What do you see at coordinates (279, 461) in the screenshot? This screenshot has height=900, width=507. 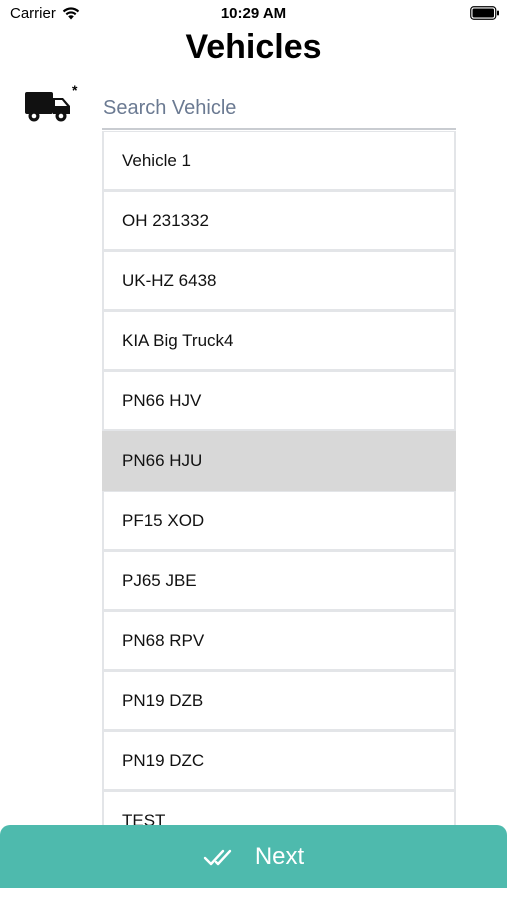 I see `vehicle-list-item: PN66 HJU` at bounding box center [279, 461].